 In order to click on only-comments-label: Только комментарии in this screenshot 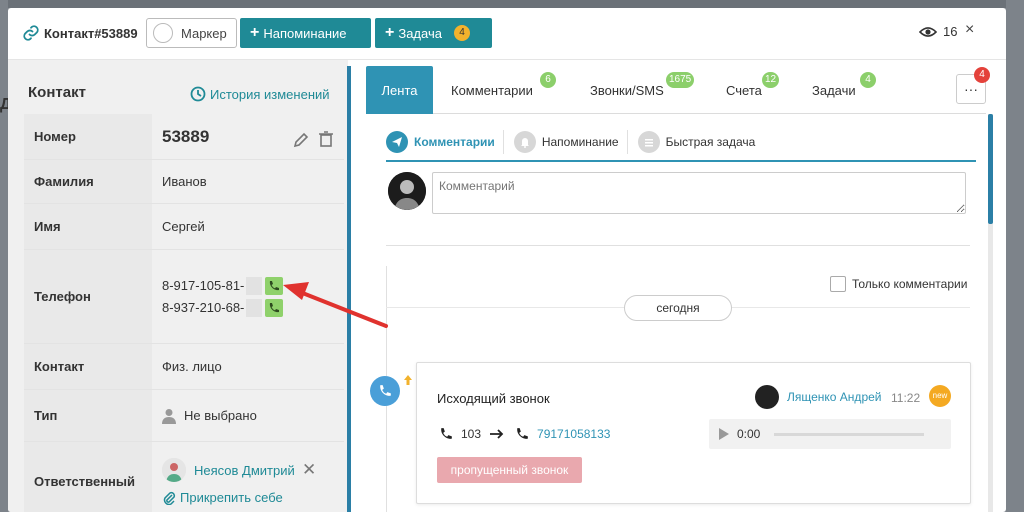, I will do `click(910, 284)`.